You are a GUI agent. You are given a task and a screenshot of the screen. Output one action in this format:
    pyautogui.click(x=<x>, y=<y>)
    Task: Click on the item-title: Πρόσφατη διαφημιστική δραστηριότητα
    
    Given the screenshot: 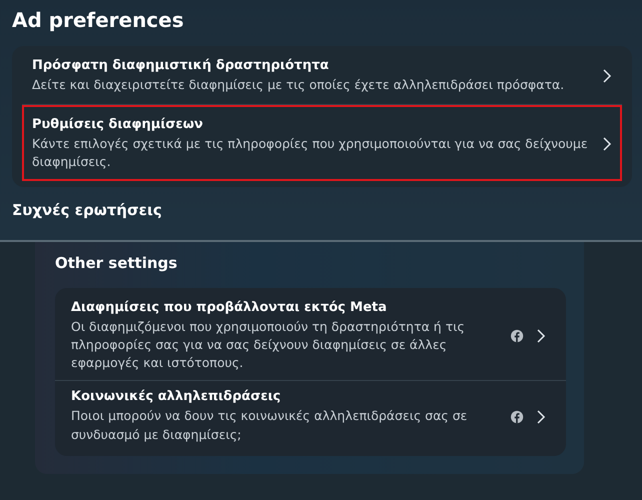 What is the action you would take?
    pyautogui.click(x=181, y=65)
    